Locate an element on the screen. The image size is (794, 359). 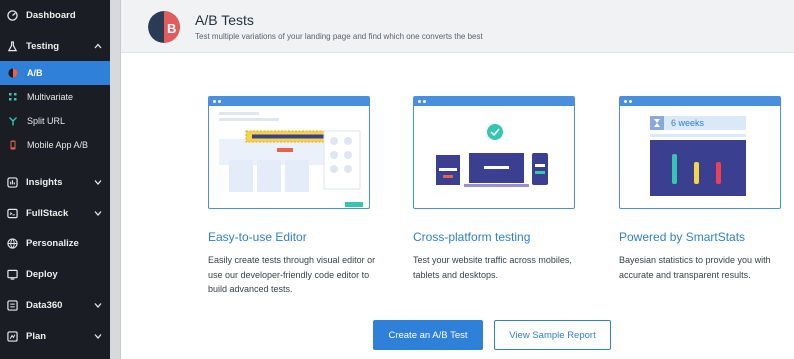
devices-illustration is located at coordinates (494, 152).